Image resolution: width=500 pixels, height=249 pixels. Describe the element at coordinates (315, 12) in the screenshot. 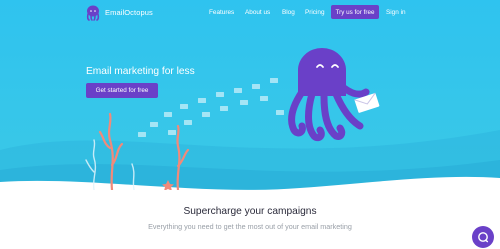

I see `nav-link-pricing: Pricing` at that location.